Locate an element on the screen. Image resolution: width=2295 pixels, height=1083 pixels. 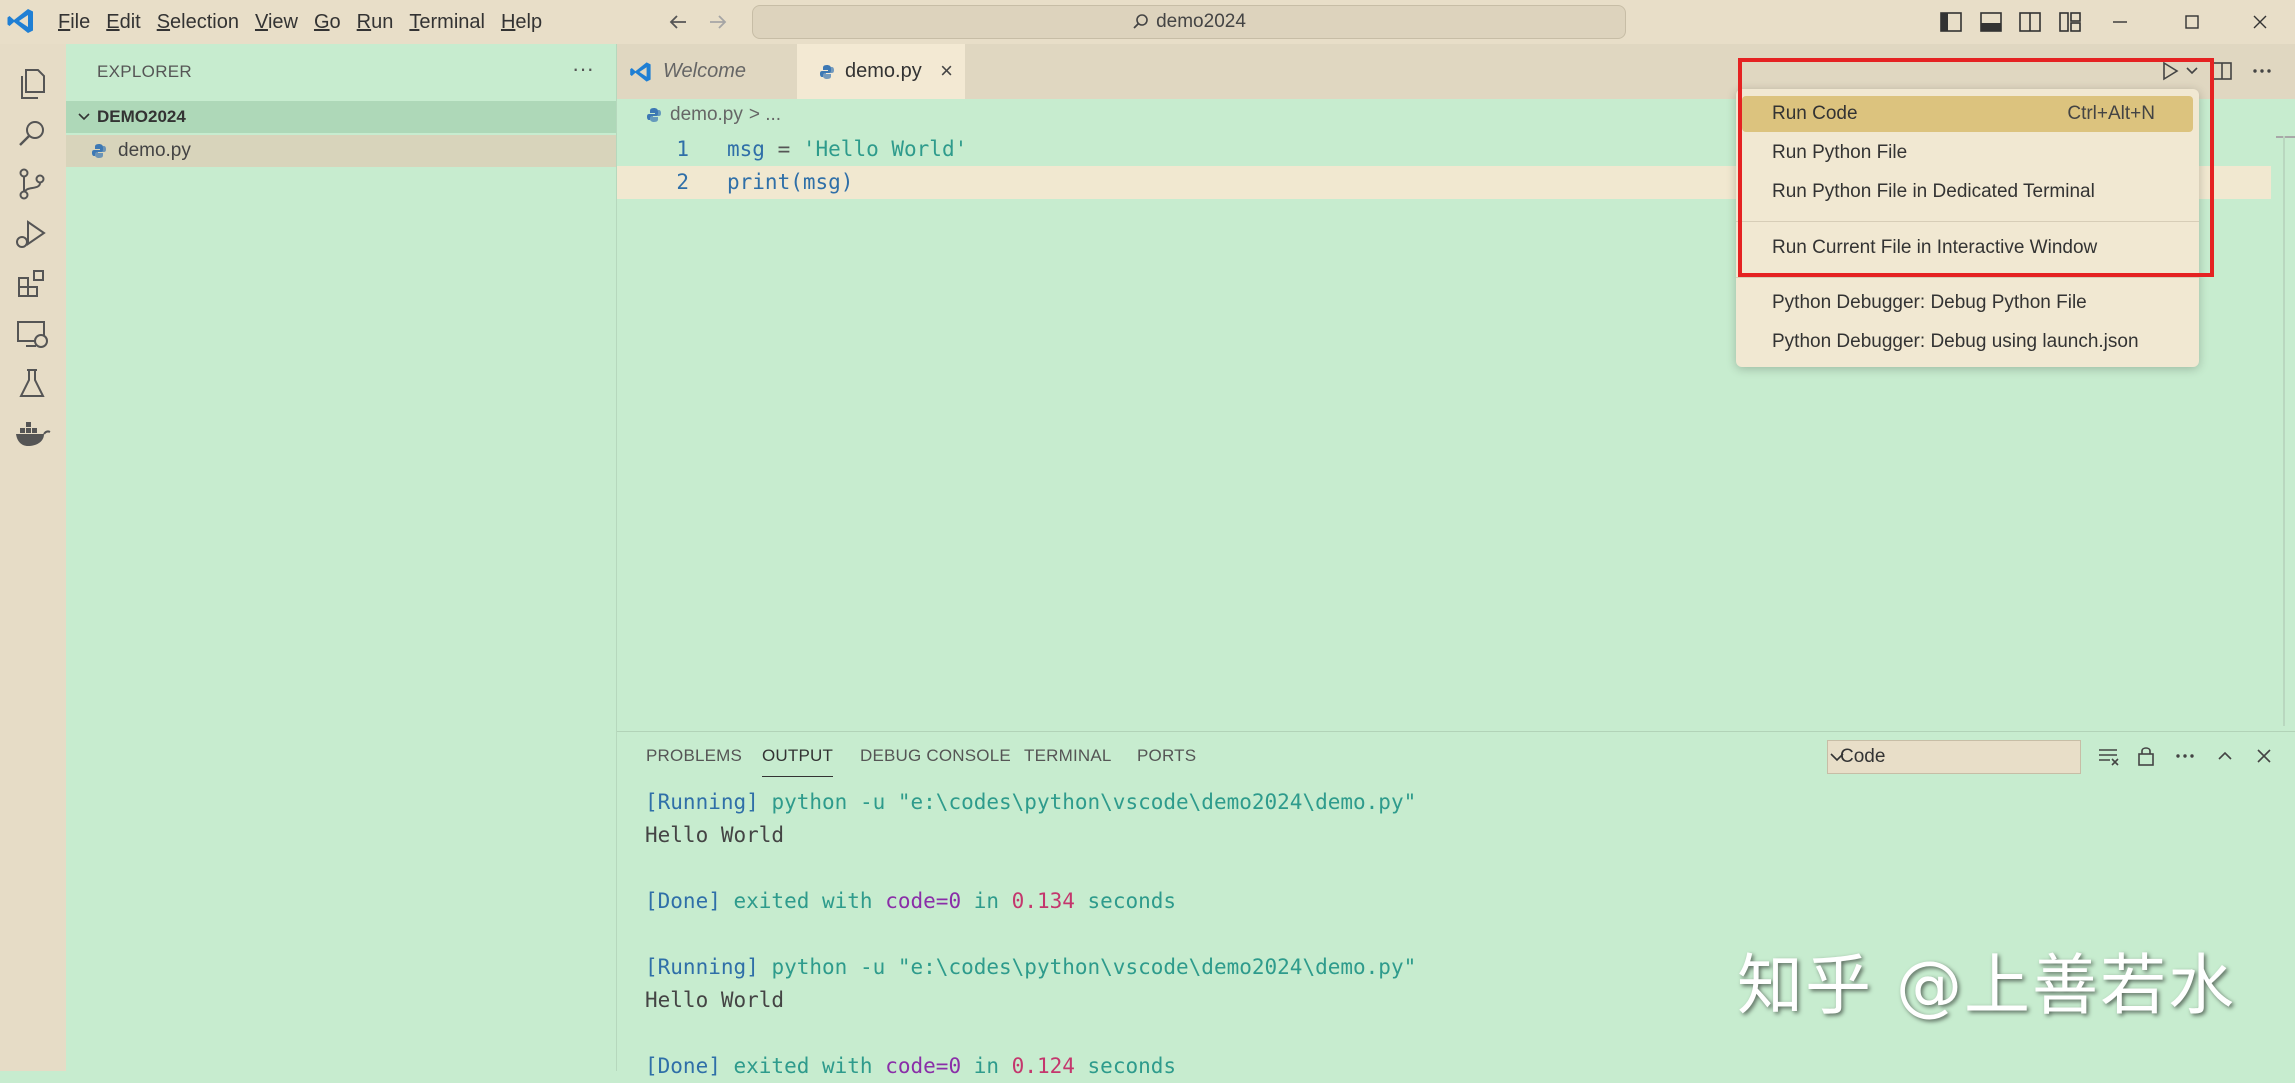
file-row-demo-py: demo.py is located at coordinates (341, 151).